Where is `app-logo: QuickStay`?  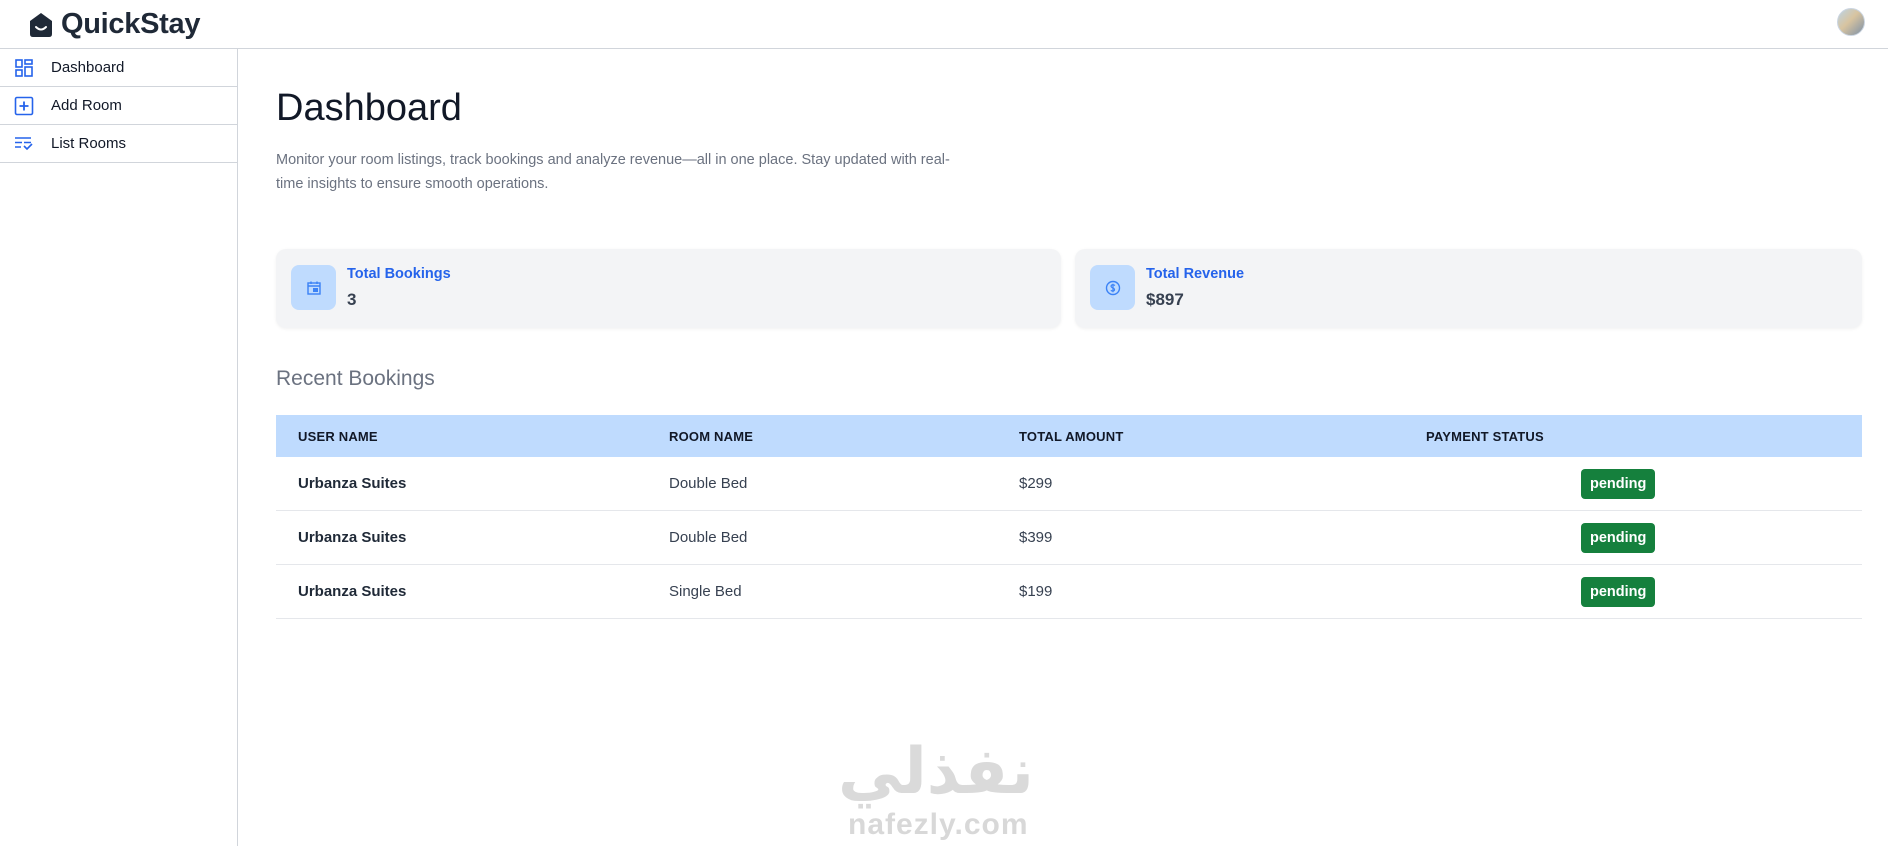
app-logo: QuickStay is located at coordinates (113, 24).